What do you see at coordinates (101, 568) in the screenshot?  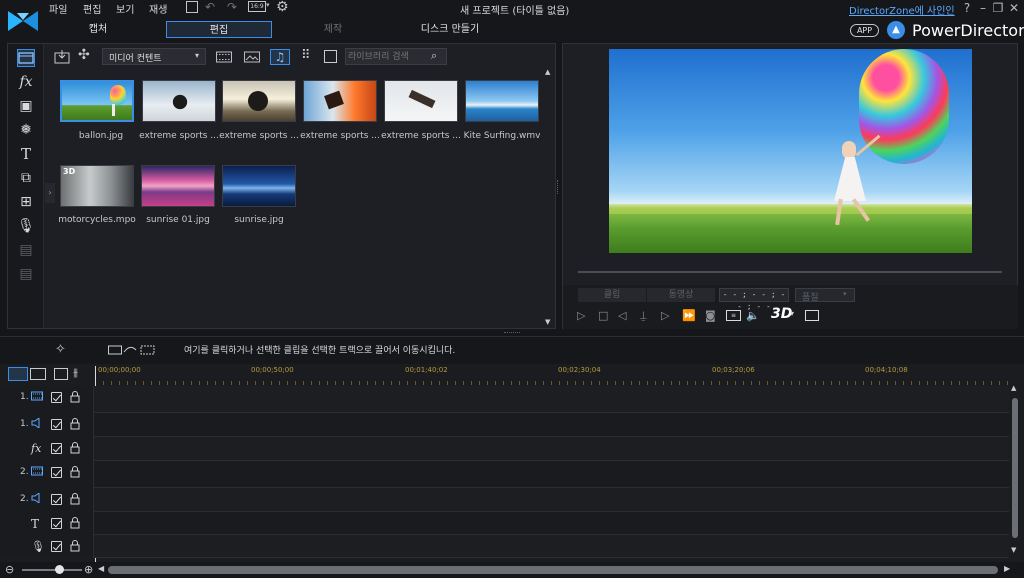 I see `scroll-left-icon: ◀` at bounding box center [101, 568].